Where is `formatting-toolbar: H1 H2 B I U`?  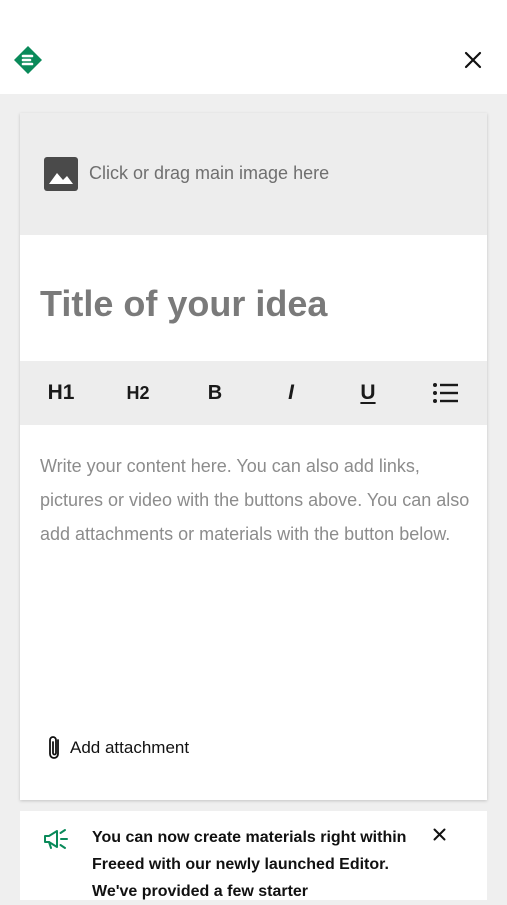 formatting-toolbar: H1 H2 B I U is located at coordinates (253, 393).